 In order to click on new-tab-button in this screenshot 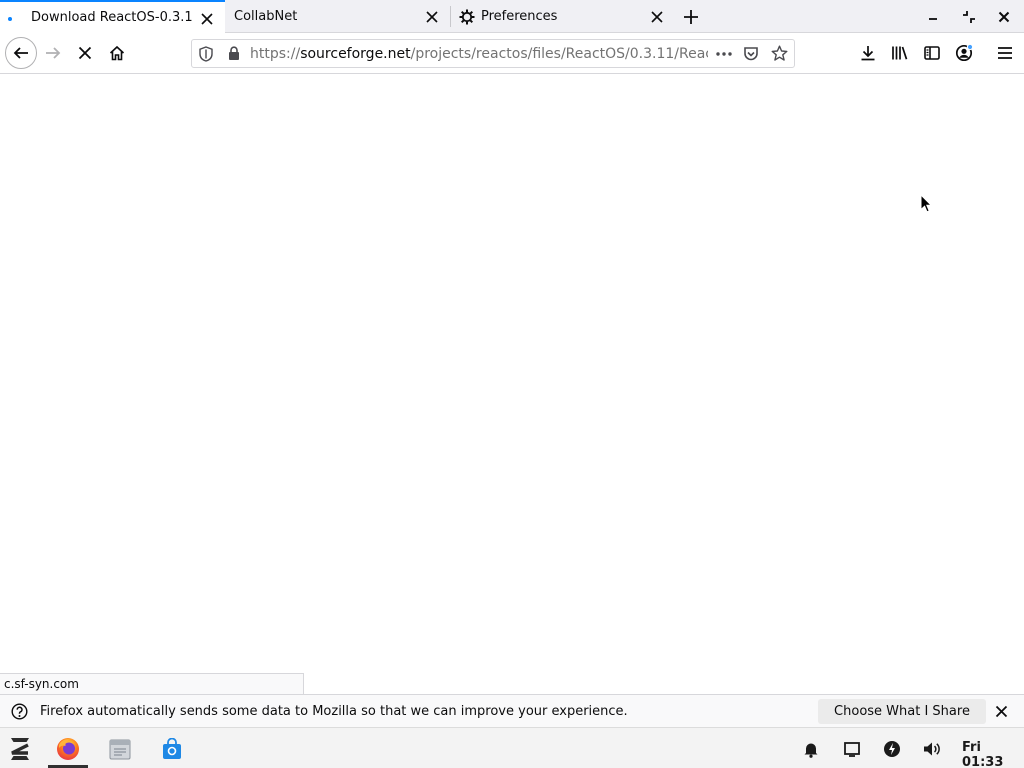, I will do `click(691, 17)`.